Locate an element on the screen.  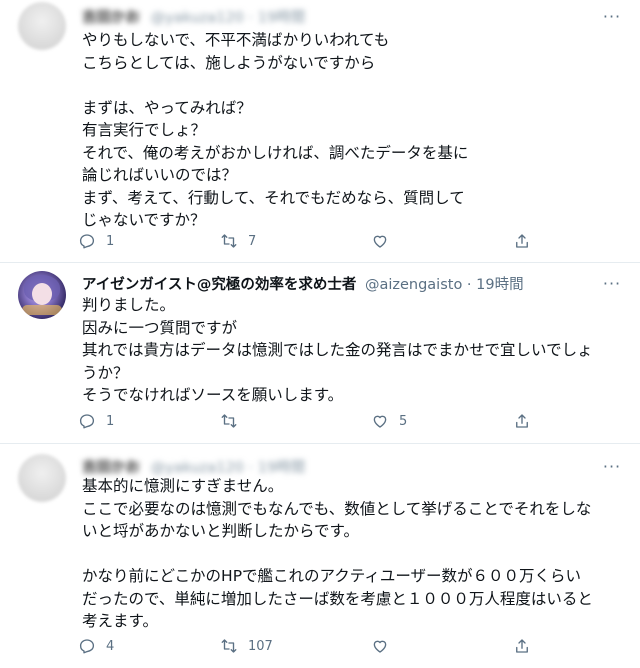
retweet-button: 7 is located at coordinates (238, 241).